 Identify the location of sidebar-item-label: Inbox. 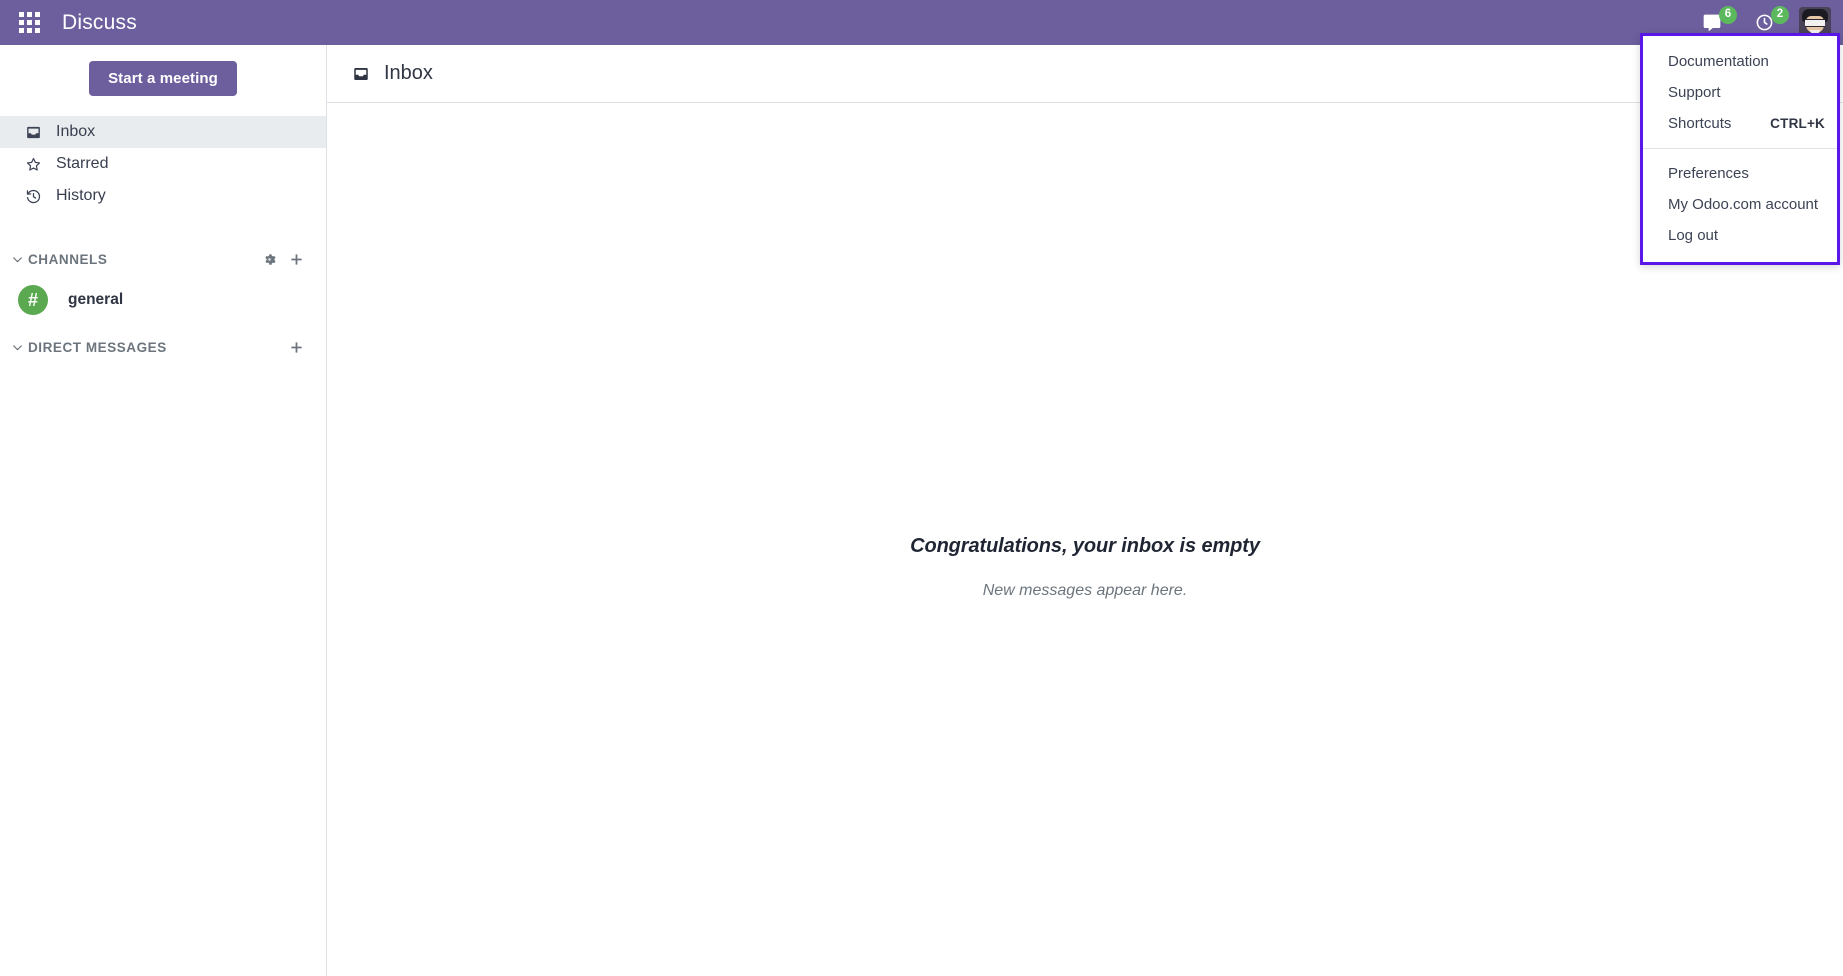
(76, 131).